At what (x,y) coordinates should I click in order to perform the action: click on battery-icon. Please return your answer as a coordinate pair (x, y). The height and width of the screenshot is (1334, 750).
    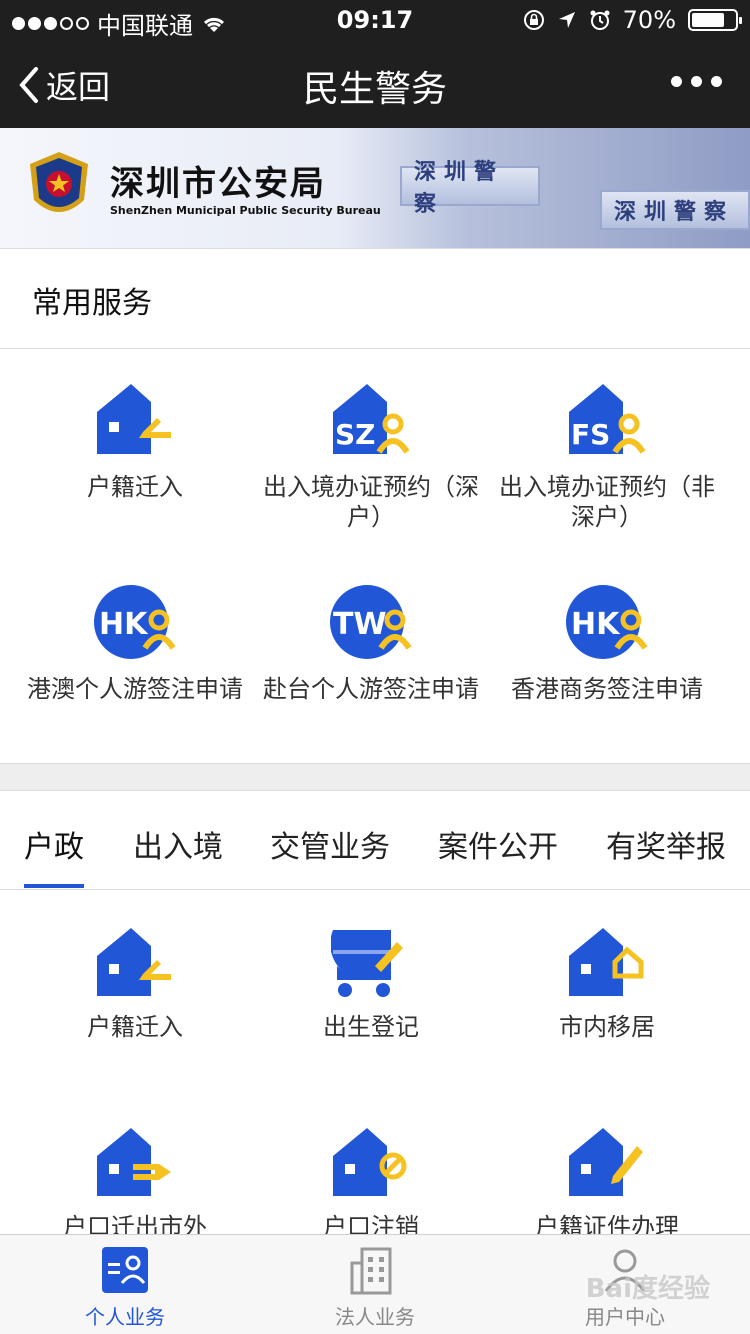
    Looking at the image, I should click on (715, 20).